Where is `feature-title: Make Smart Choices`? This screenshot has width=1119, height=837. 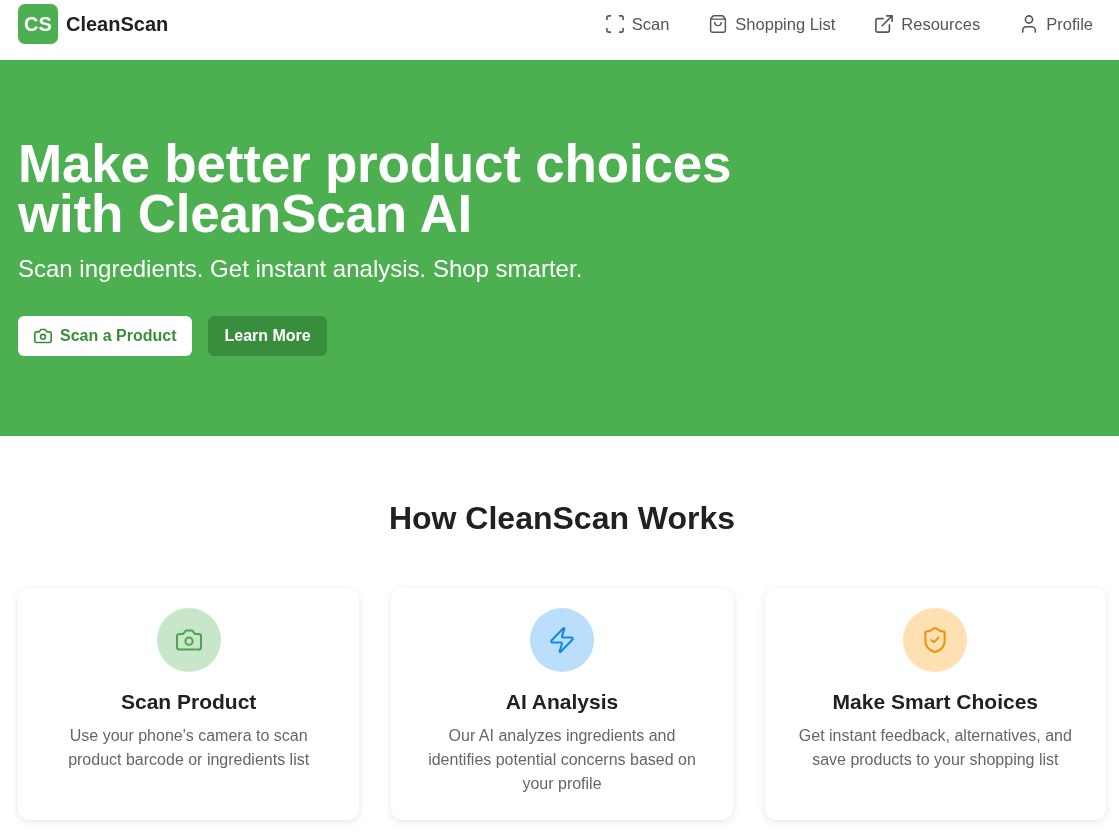
feature-title: Make Smart Choices is located at coordinates (935, 702).